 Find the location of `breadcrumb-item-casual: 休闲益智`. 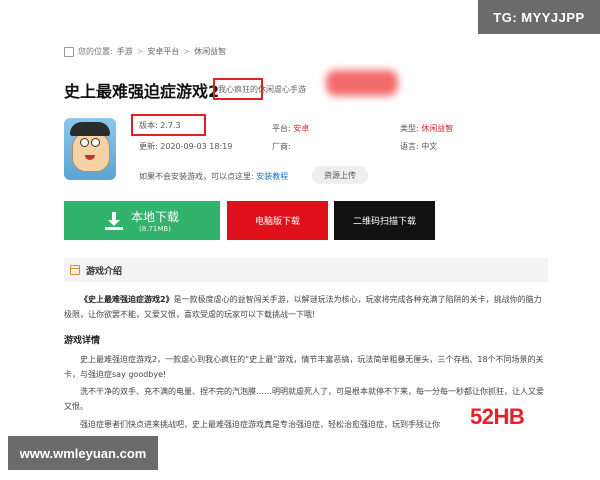

breadcrumb-item-casual: 休闲益智 is located at coordinates (210, 51).